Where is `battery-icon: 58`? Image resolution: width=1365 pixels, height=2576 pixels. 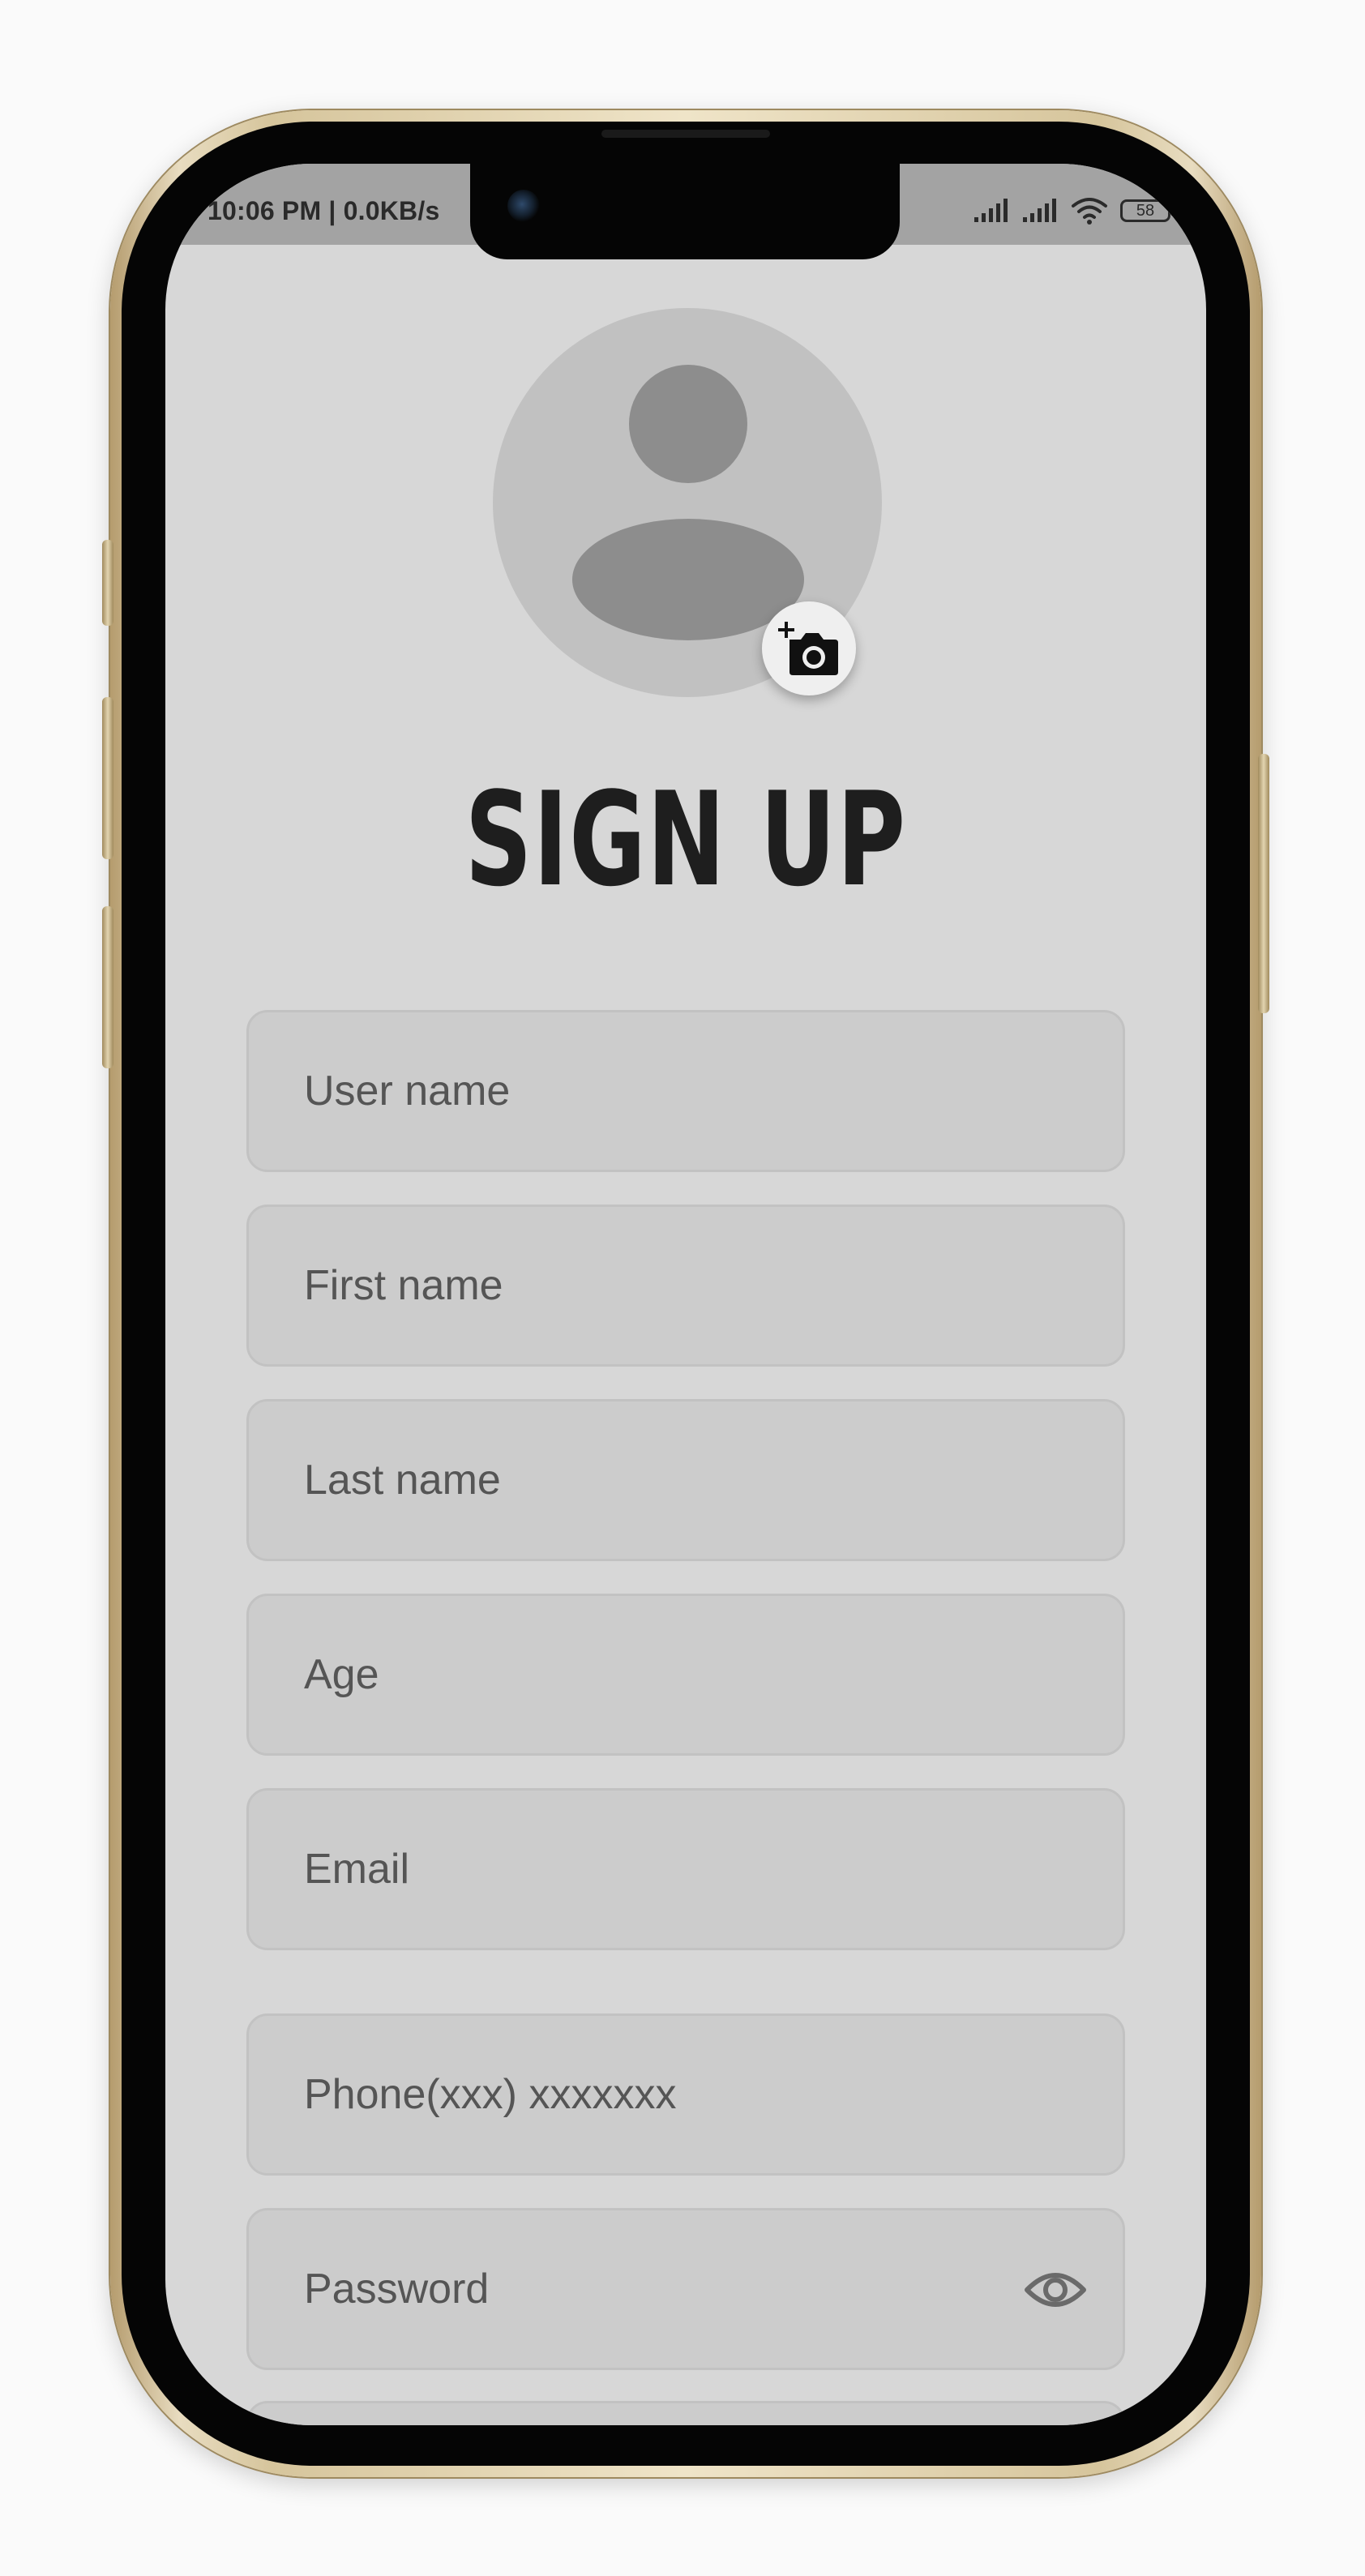 battery-icon: 58 is located at coordinates (1147, 210).